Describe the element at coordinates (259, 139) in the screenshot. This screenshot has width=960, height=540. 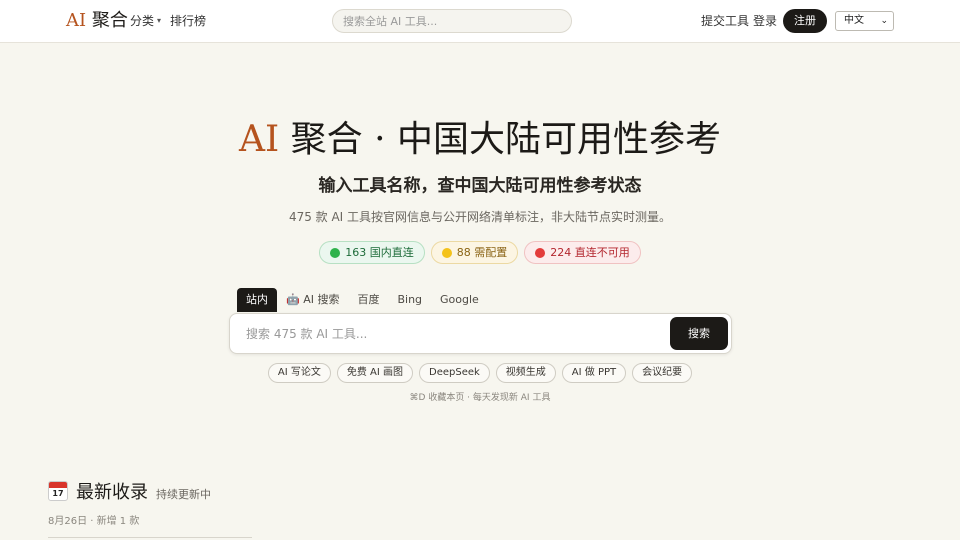
I see `title-ai-text: AI` at that location.